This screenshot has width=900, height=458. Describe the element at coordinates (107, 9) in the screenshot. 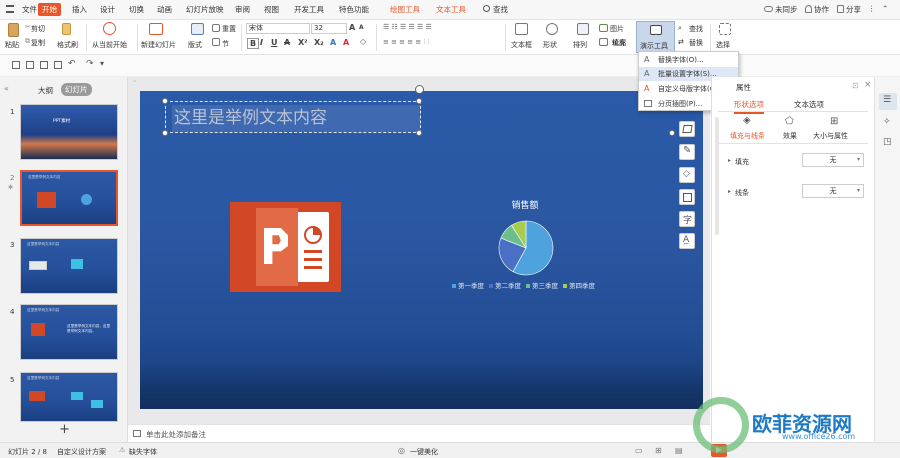

I see `menu-design: 设计` at that location.